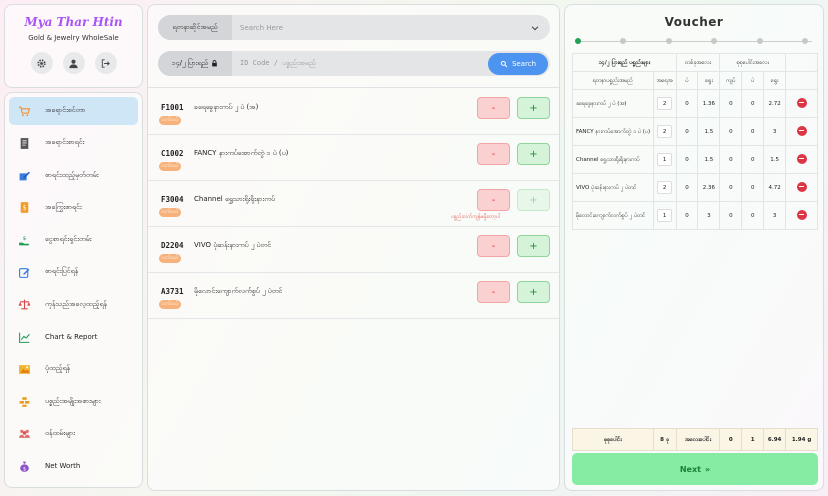  I want to click on next-button-label: Next, so click(690, 469).